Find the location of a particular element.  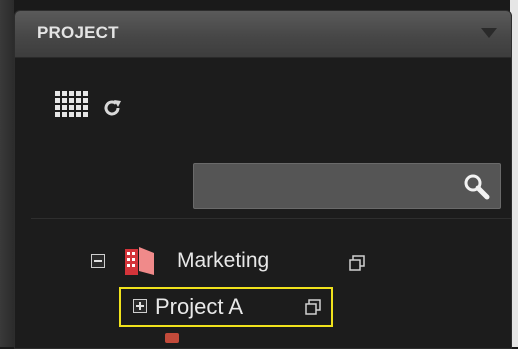

folder-icon is located at coordinates (139, 261).